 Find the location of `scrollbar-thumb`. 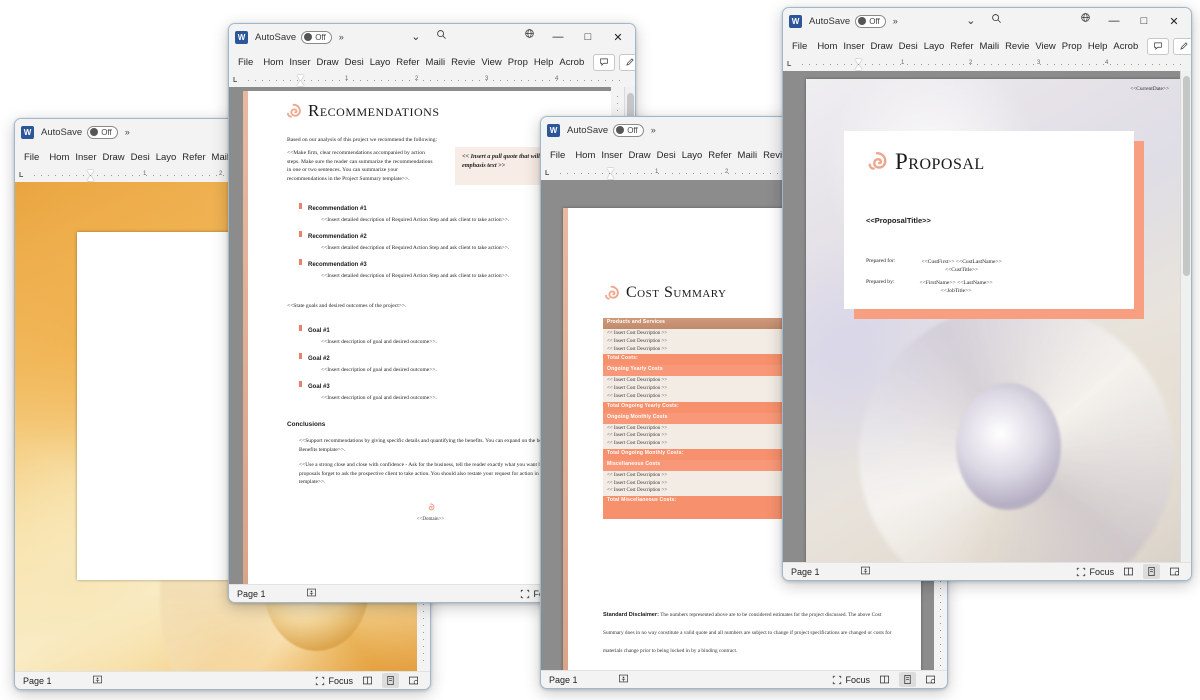

scrollbar-thumb is located at coordinates (1186, 176).